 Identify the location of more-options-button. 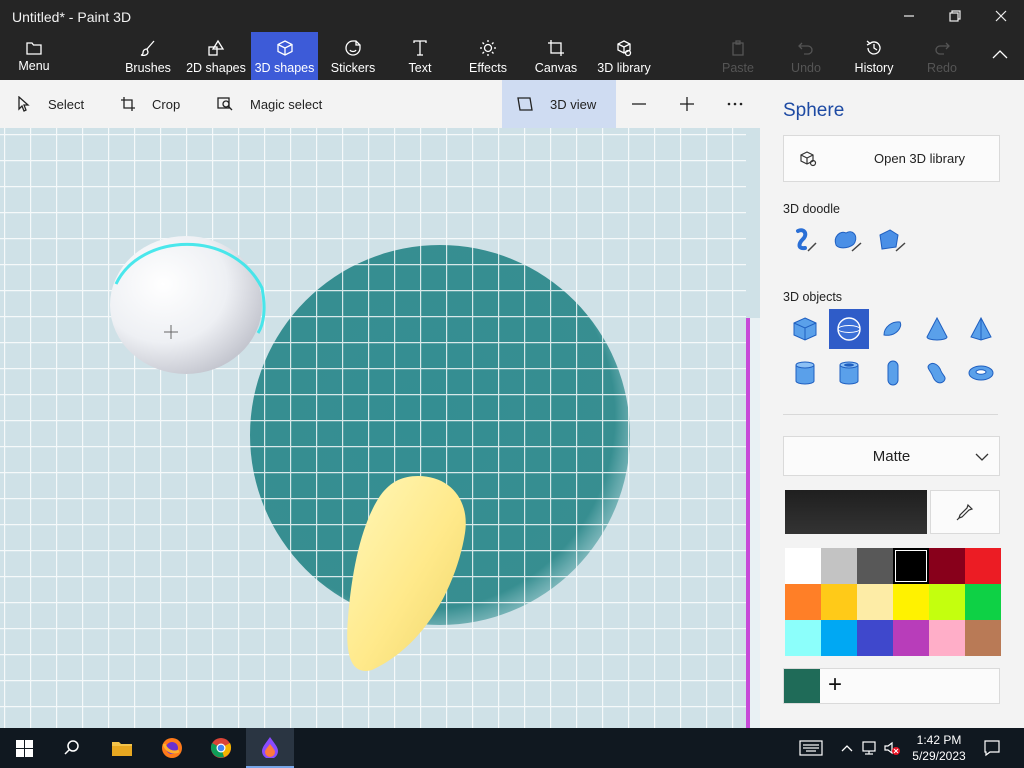
(735, 104).